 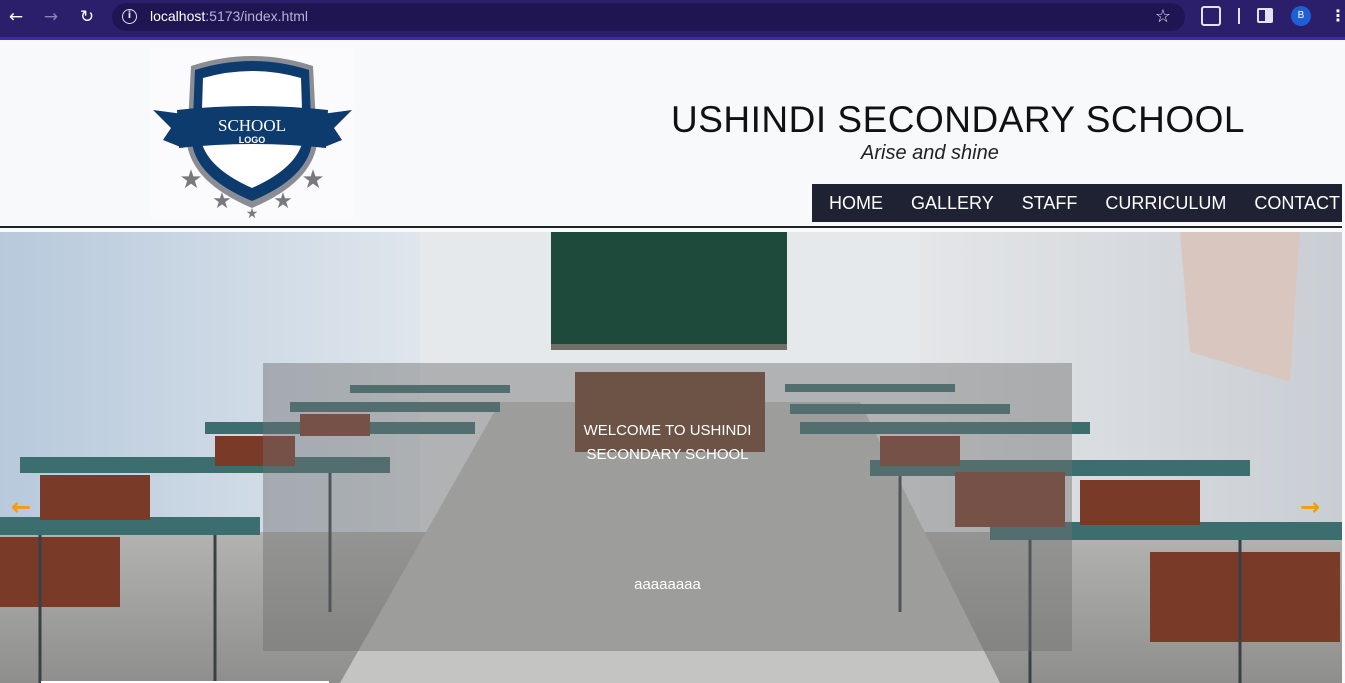 What do you see at coordinates (856, 203) in the screenshot?
I see `nav-home: HOME` at bounding box center [856, 203].